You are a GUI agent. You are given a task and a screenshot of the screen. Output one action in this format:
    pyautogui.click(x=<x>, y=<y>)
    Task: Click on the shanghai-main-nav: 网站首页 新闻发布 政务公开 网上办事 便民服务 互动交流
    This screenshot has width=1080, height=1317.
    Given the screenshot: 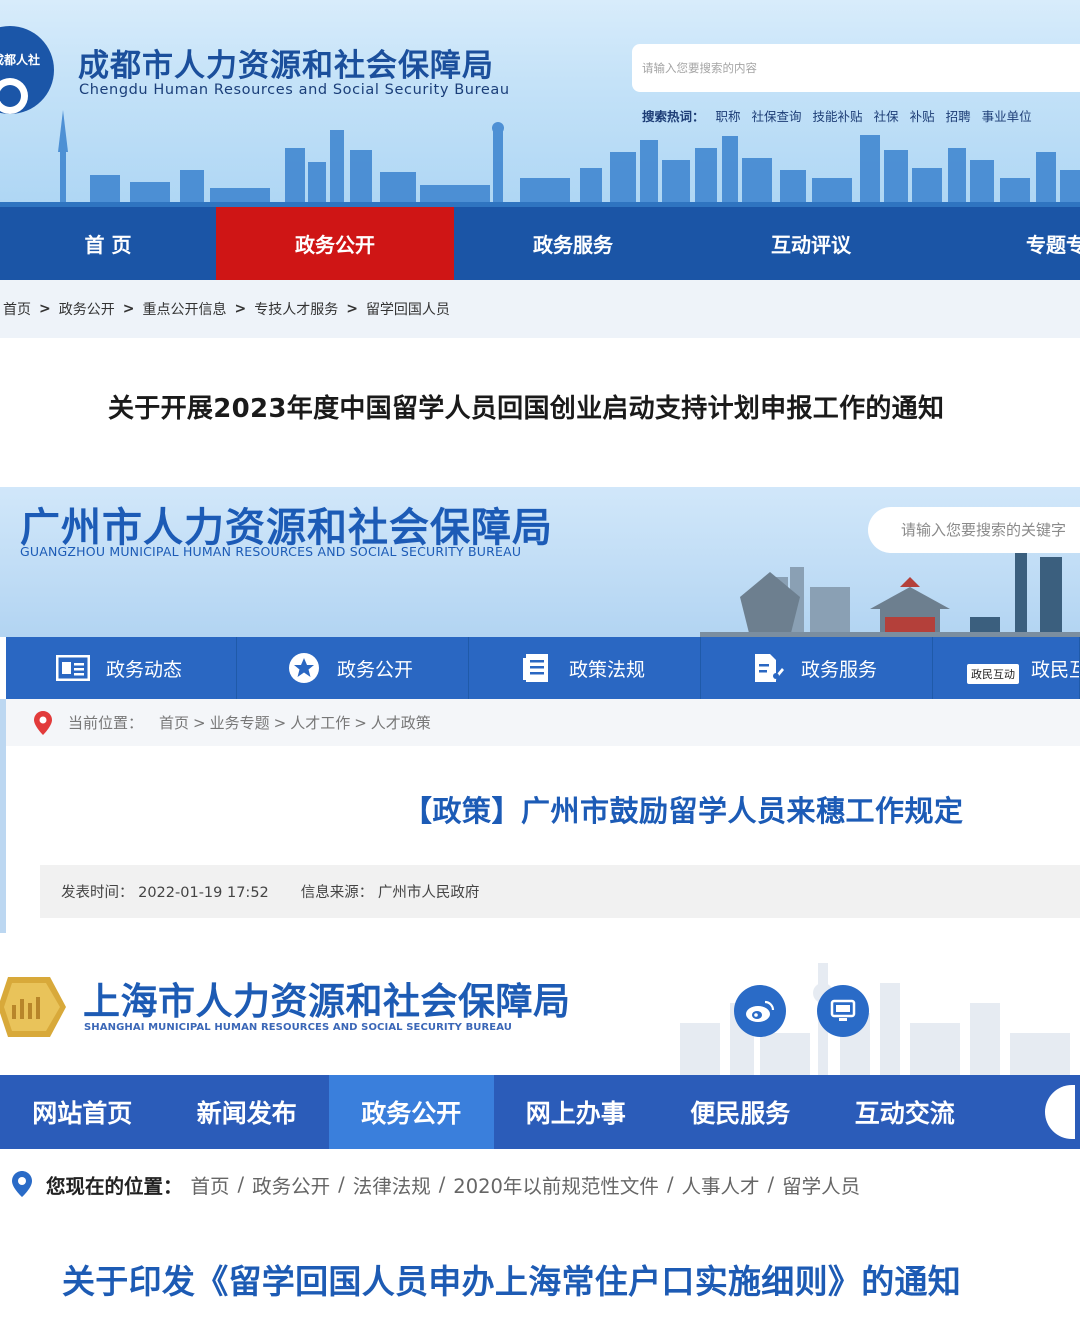 What is the action you would take?
    pyautogui.click(x=540, y=1112)
    